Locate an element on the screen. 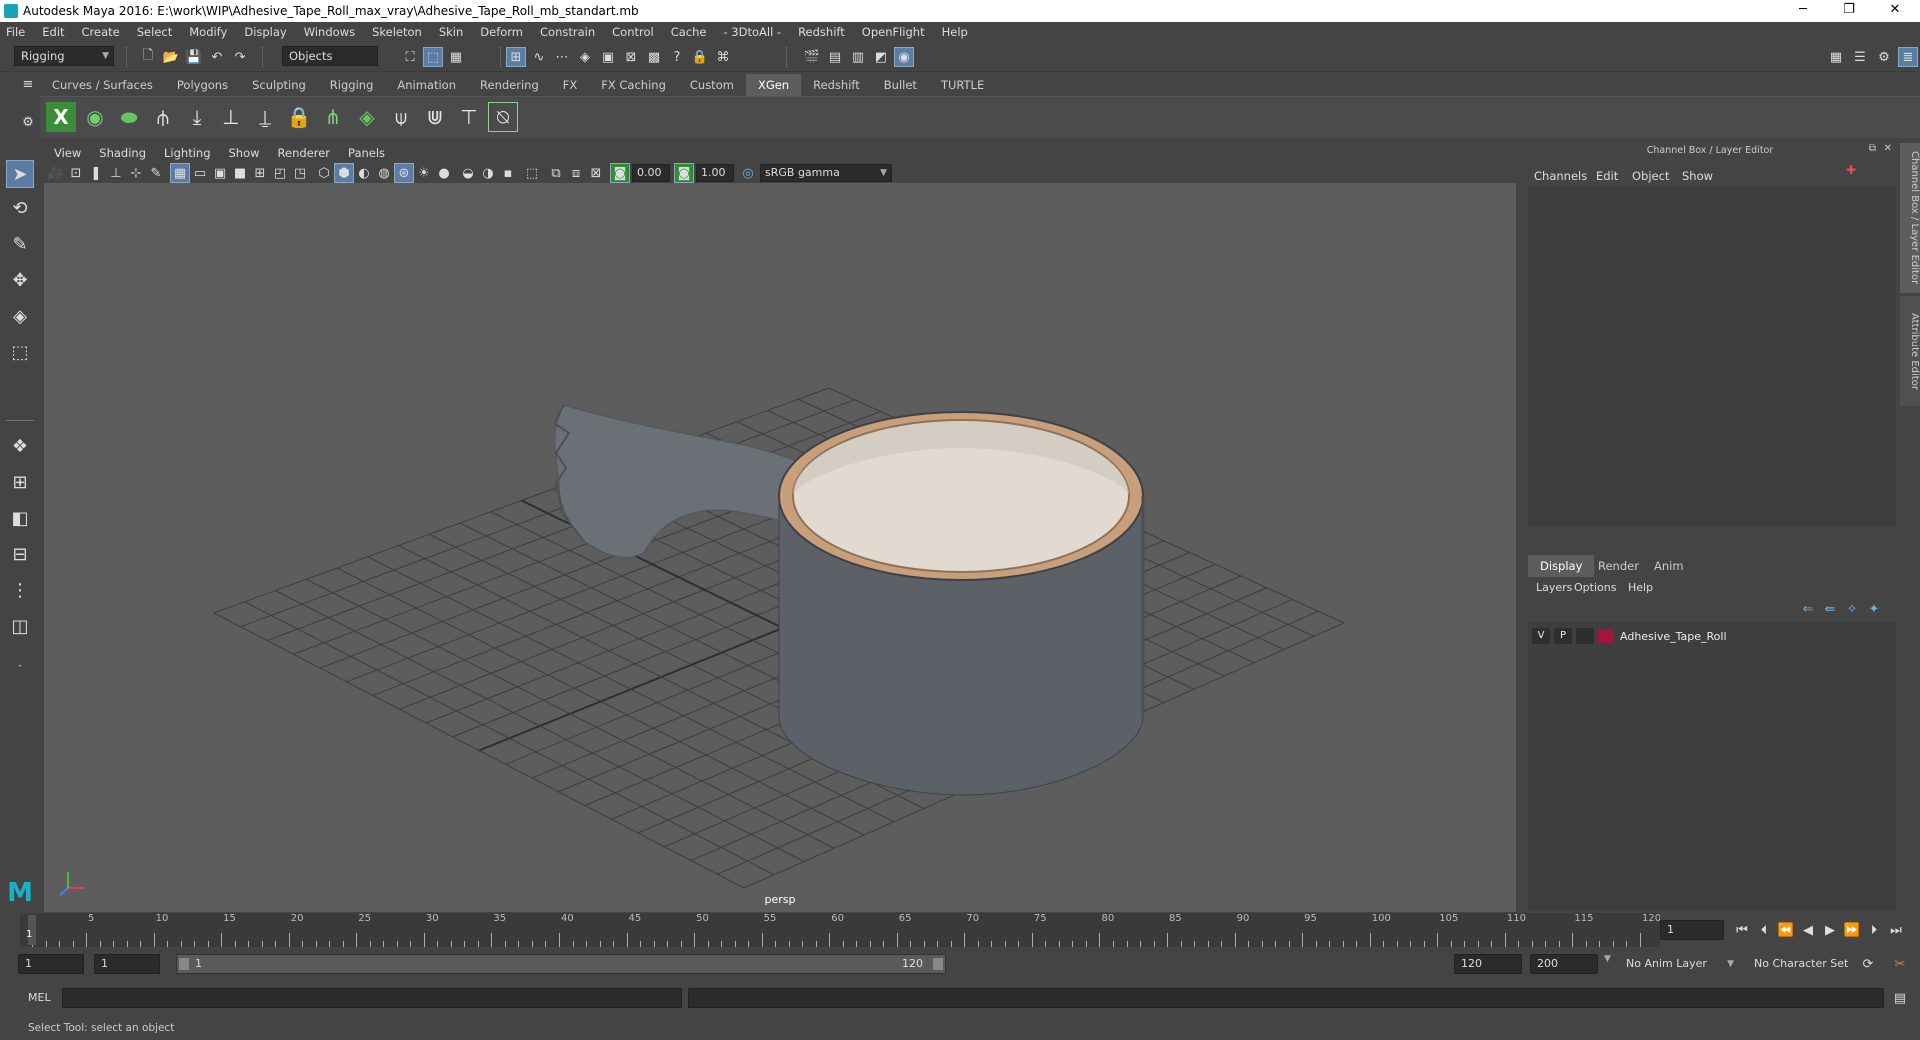  menu-edit: Edit is located at coordinates (53, 32).